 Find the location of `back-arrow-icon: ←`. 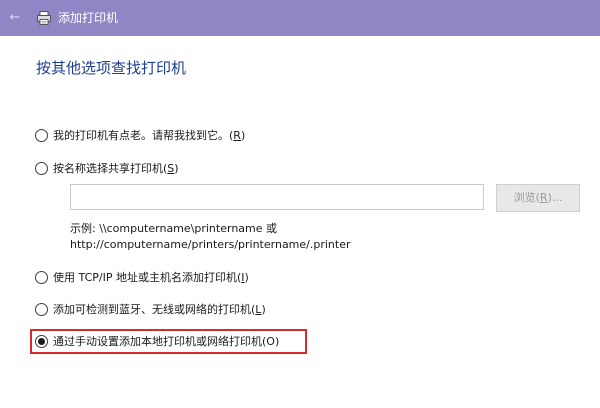

back-arrow-icon: ← is located at coordinates (15, 18).